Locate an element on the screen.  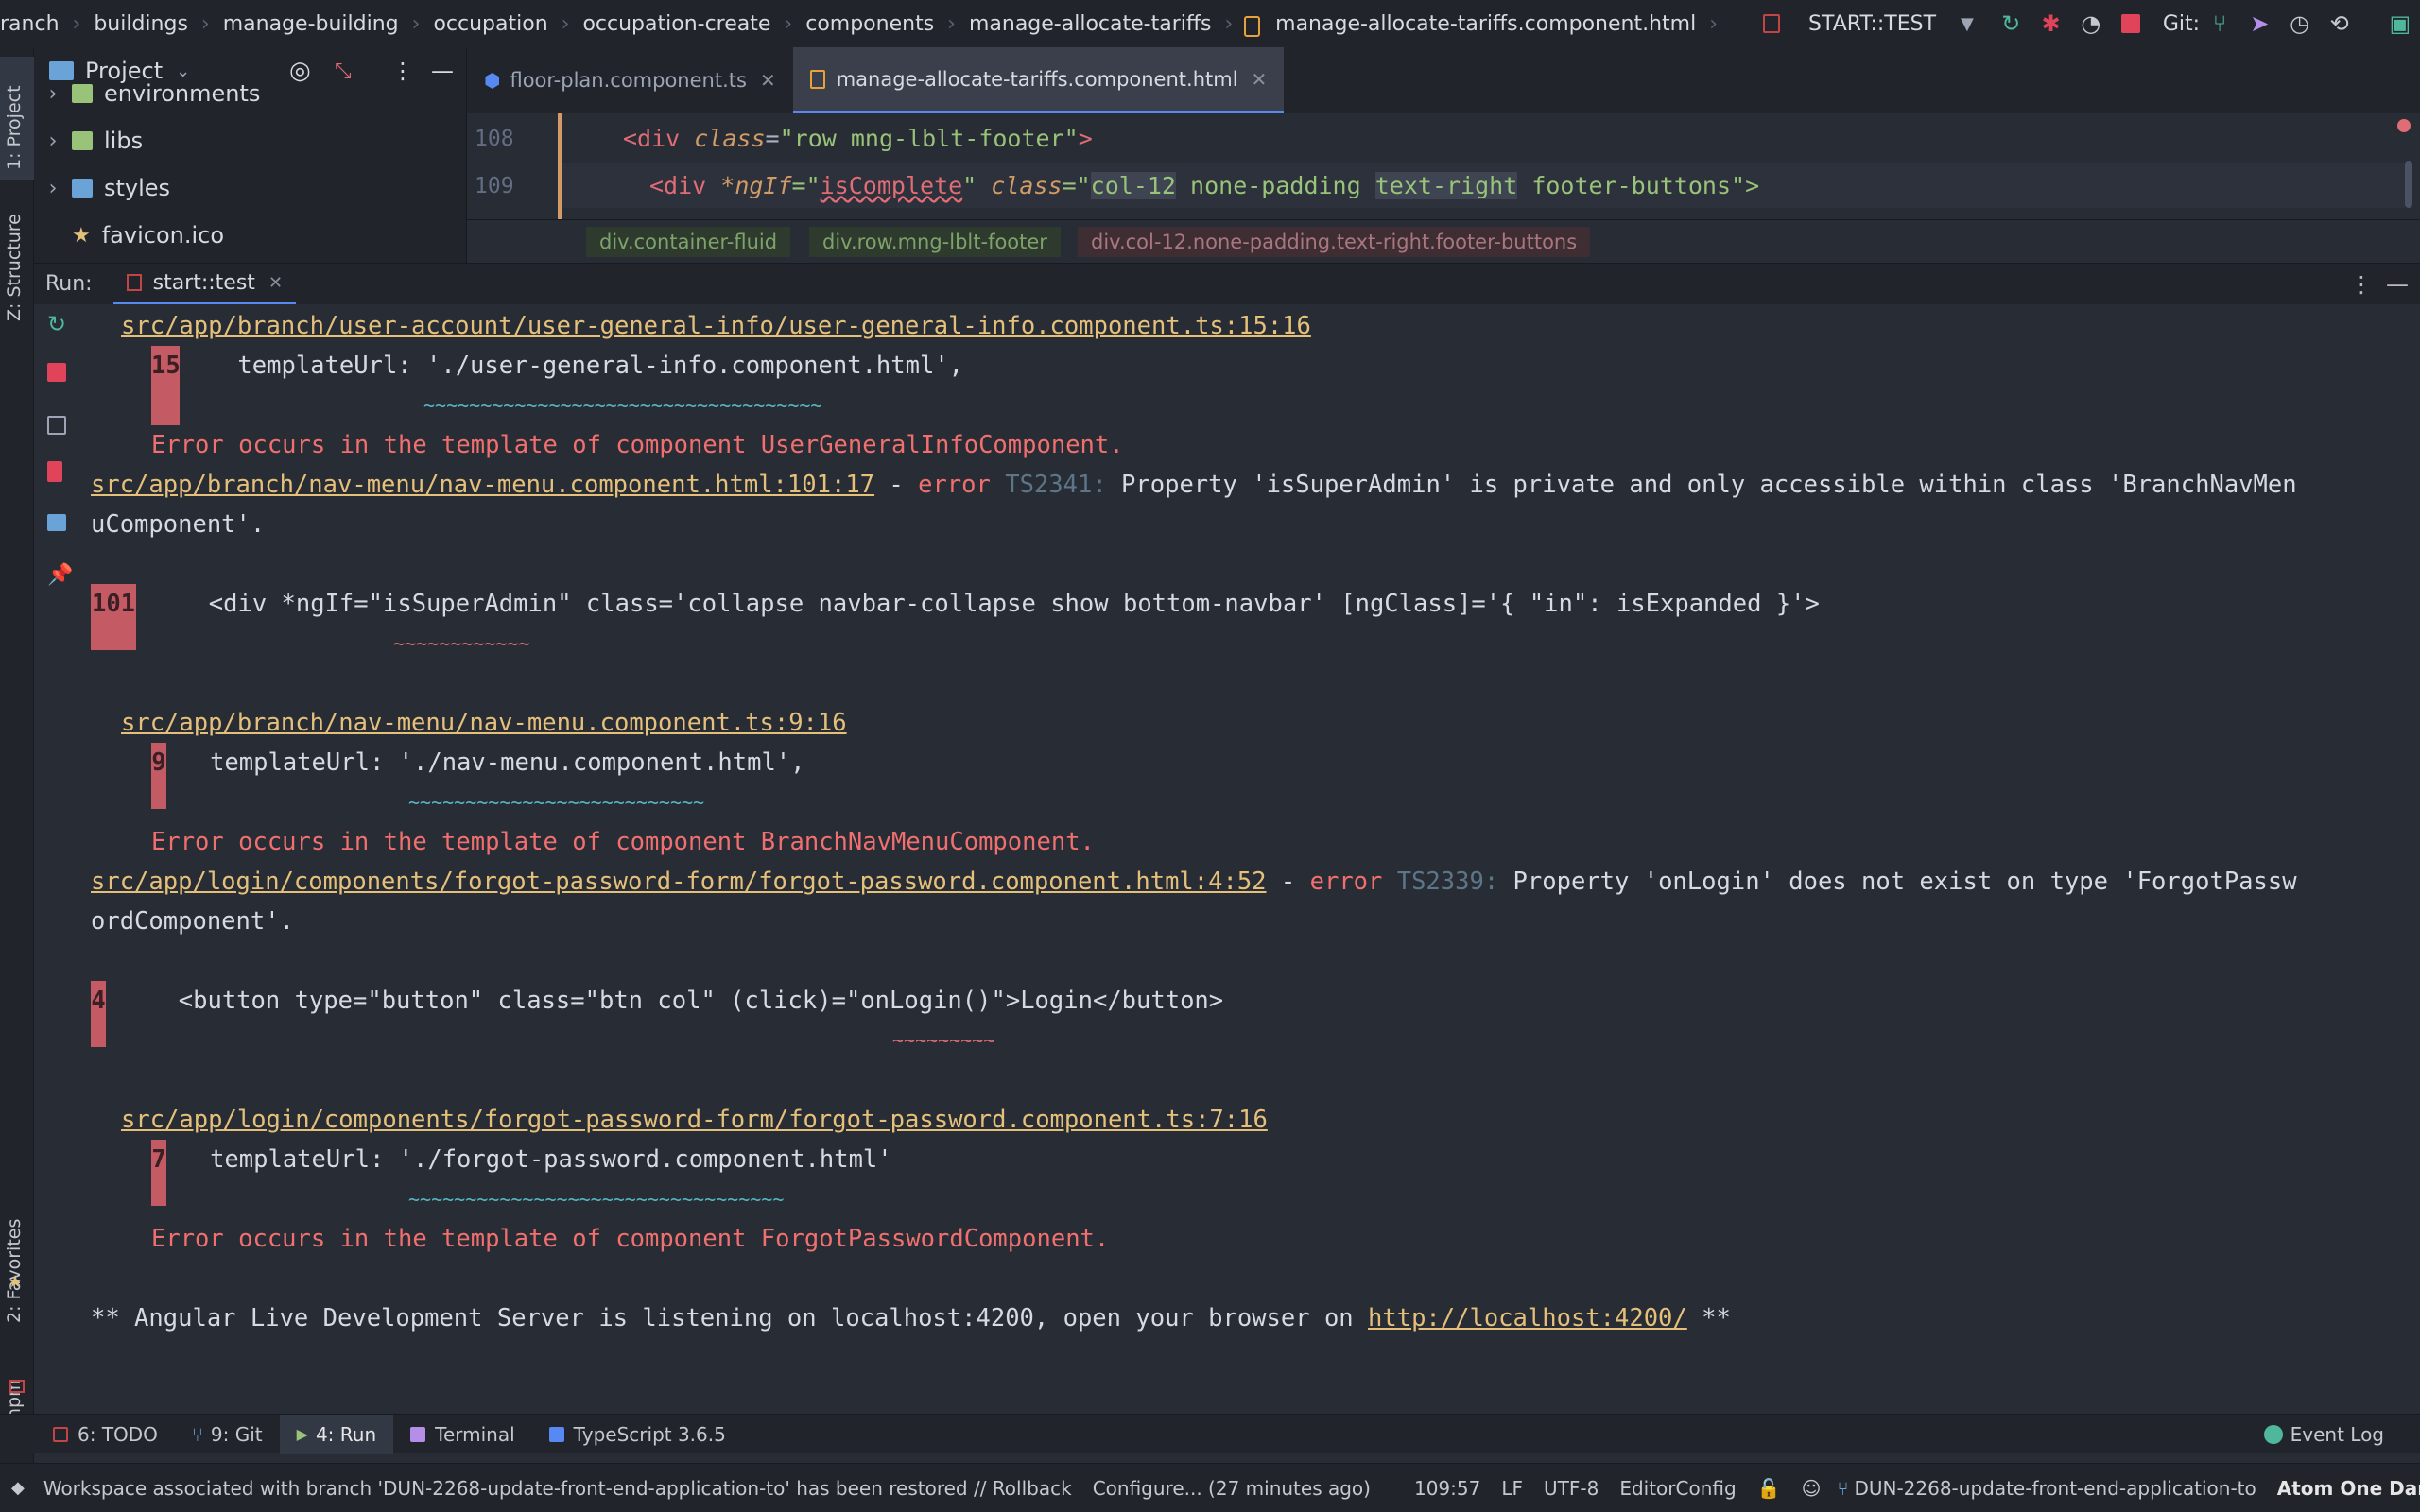
tree-item-favicon: ★ favicon.ico is located at coordinates (250, 235).